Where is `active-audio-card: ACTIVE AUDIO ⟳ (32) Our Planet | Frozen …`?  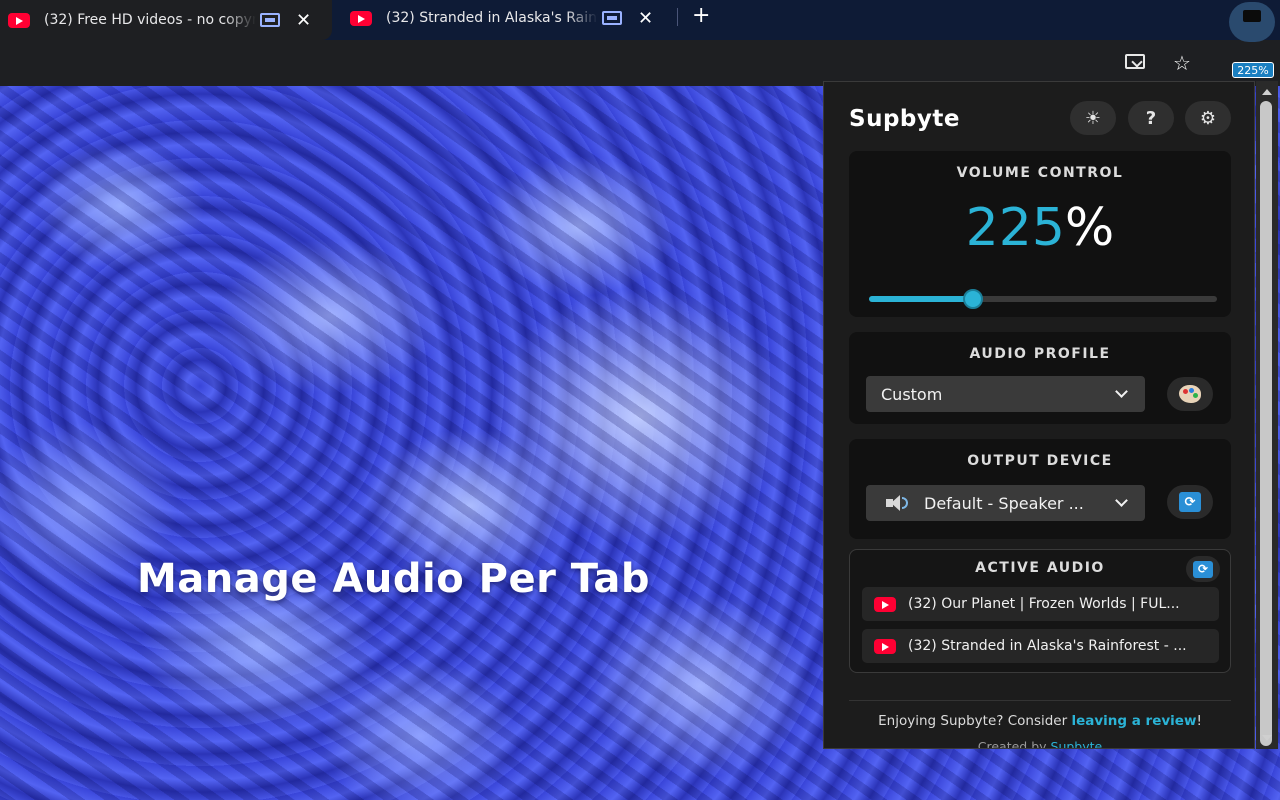
active-audio-card: ACTIVE AUDIO ⟳ (32) Our Planet | Frozen … is located at coordinates (1040, 611).